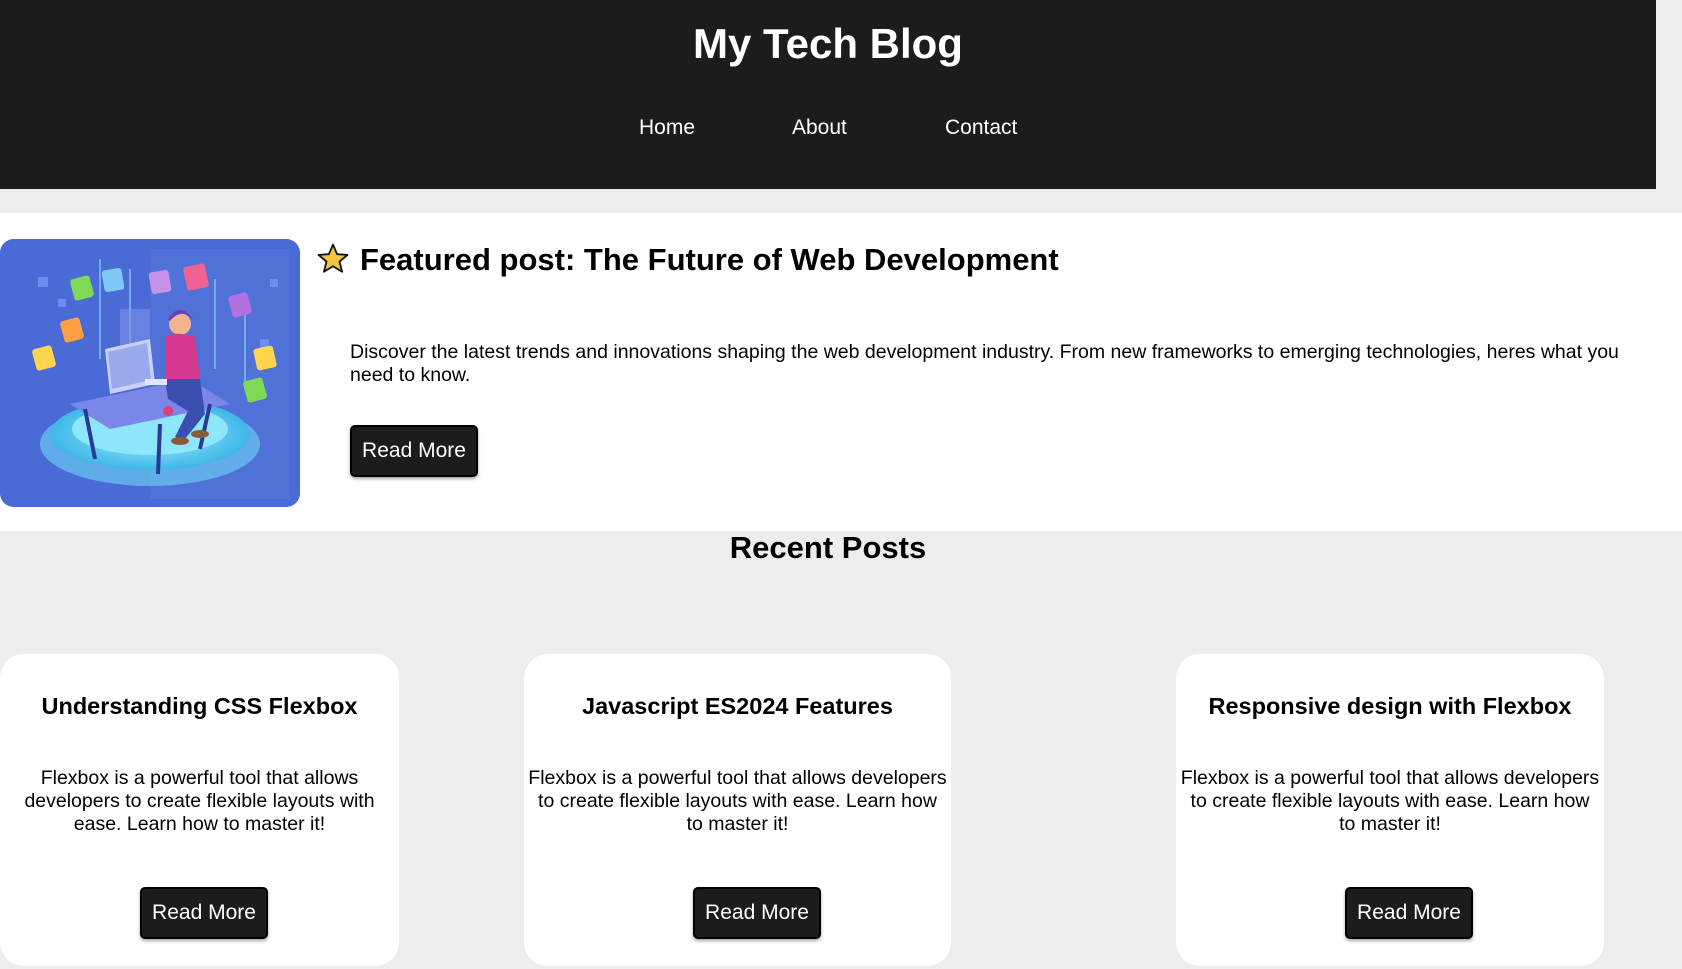  What do you see at coordinates (819, 128) in the screenshot?
I see `nav-link-about: About` at bounding box center [819, 128].